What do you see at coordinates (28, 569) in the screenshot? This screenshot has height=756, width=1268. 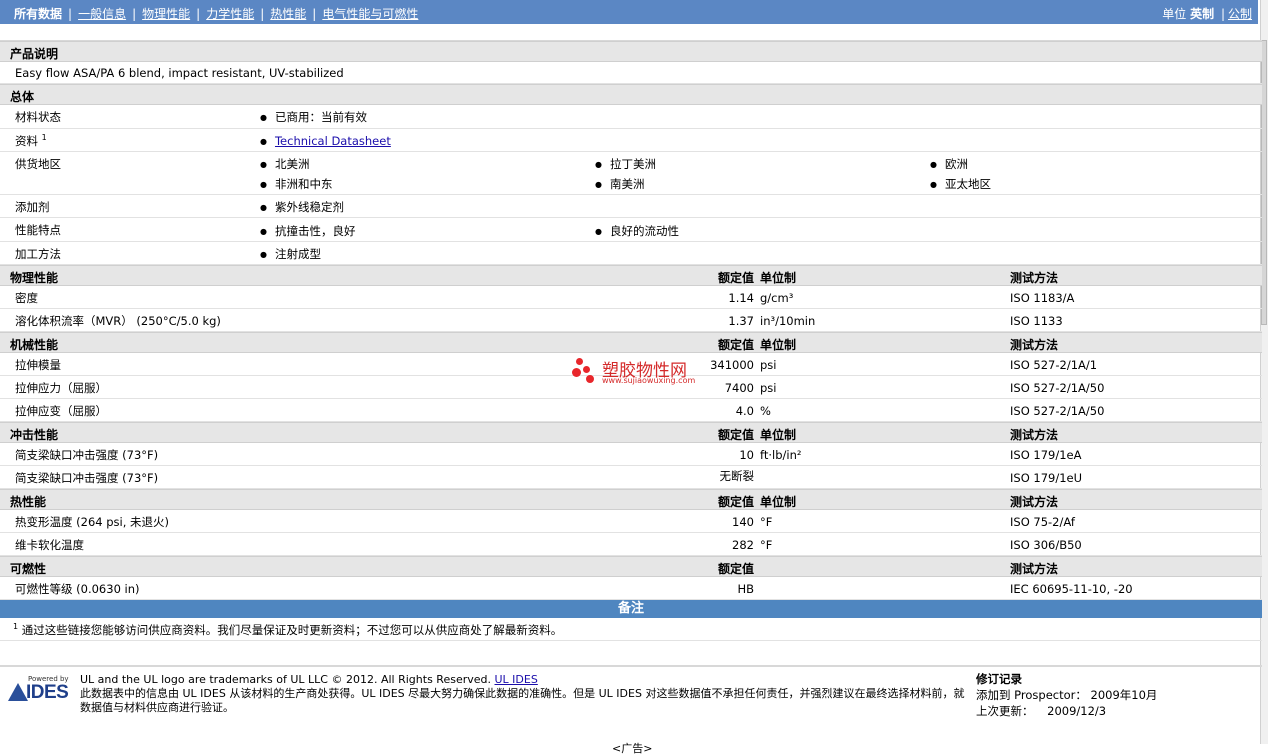 I see `section-title: 可燃性` at bounding box center [28, 569].